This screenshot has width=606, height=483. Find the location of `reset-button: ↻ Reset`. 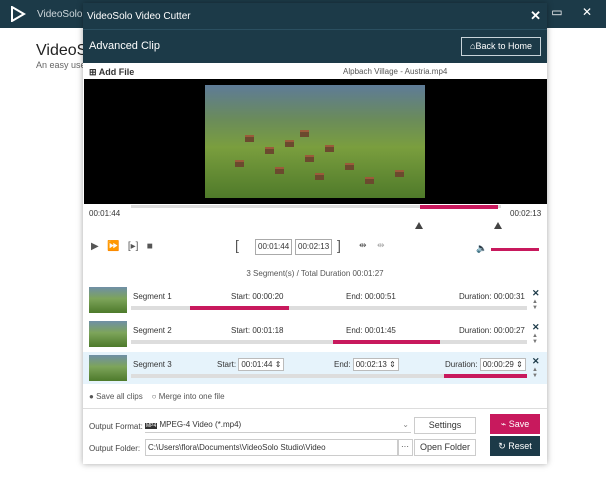

reset-button: ↻ Reset is located at coordinates (515, 446).